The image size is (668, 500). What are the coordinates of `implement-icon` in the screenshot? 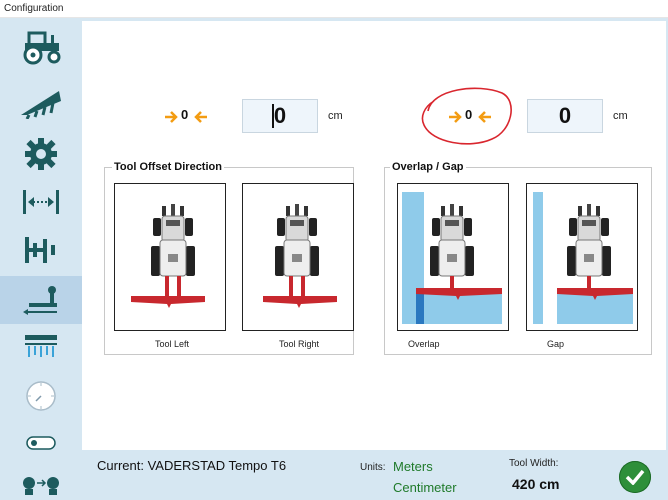 It's located at (41, 105).